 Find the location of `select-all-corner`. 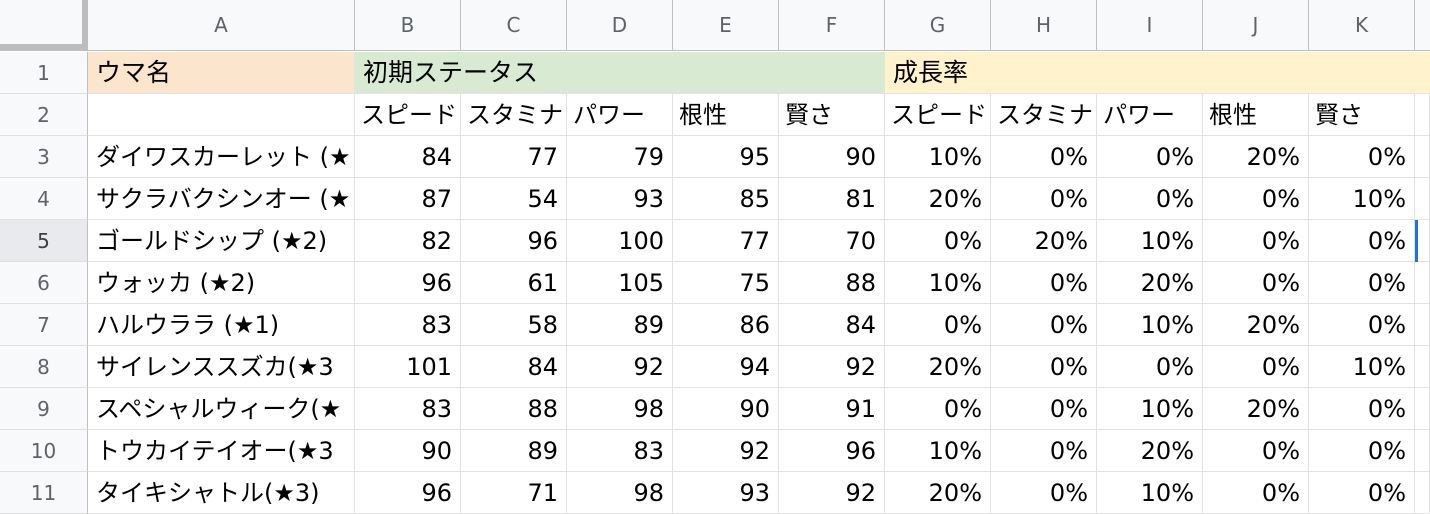

select-all-corner is located at coordinates (44, 25).